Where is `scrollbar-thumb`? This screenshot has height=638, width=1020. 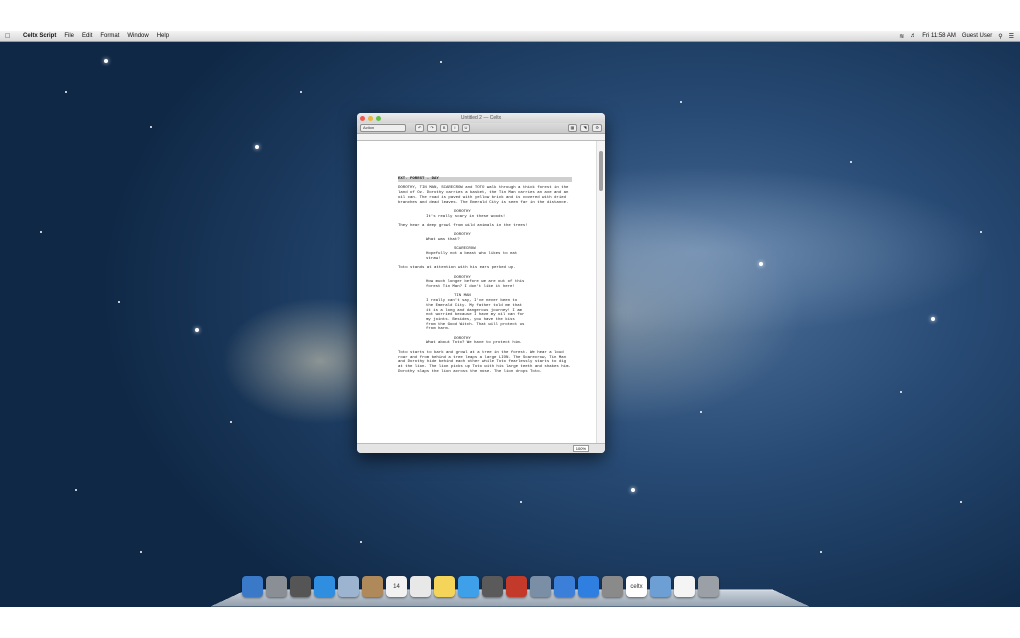
scrollbar-thumb is located at coordinates (601, 171).